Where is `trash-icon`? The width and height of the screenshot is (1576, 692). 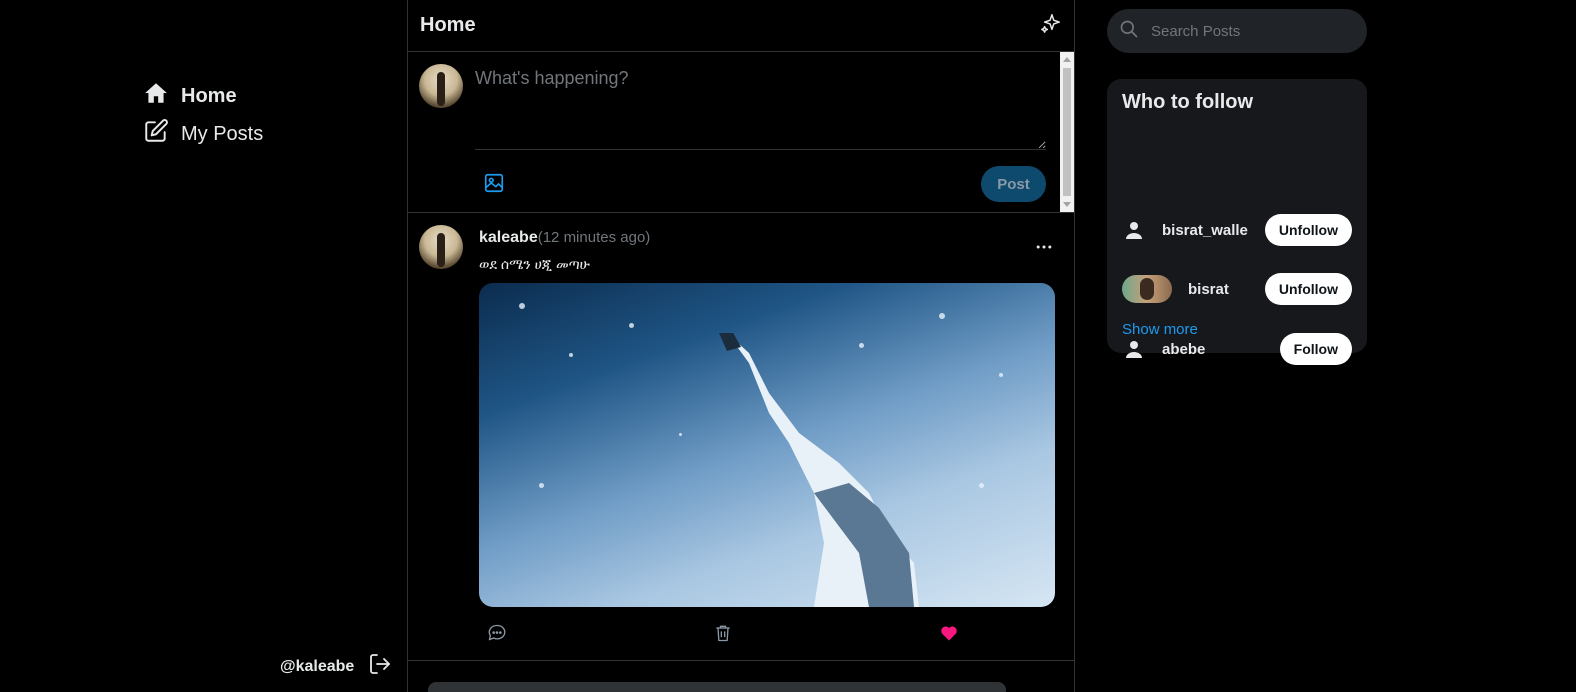 trash-icon is located at coordinates (723, 635).